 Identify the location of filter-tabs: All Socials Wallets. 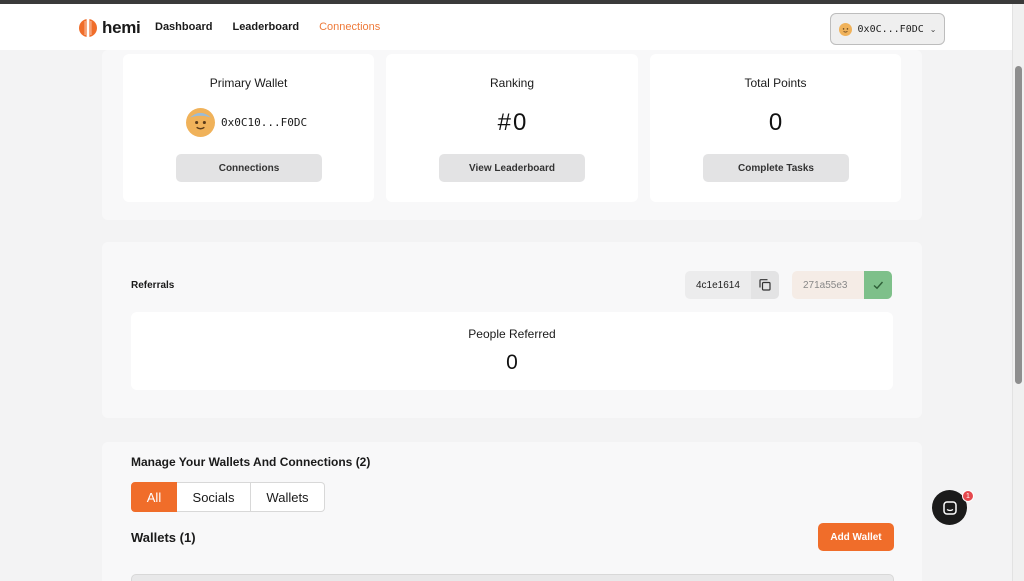
(228, 497).